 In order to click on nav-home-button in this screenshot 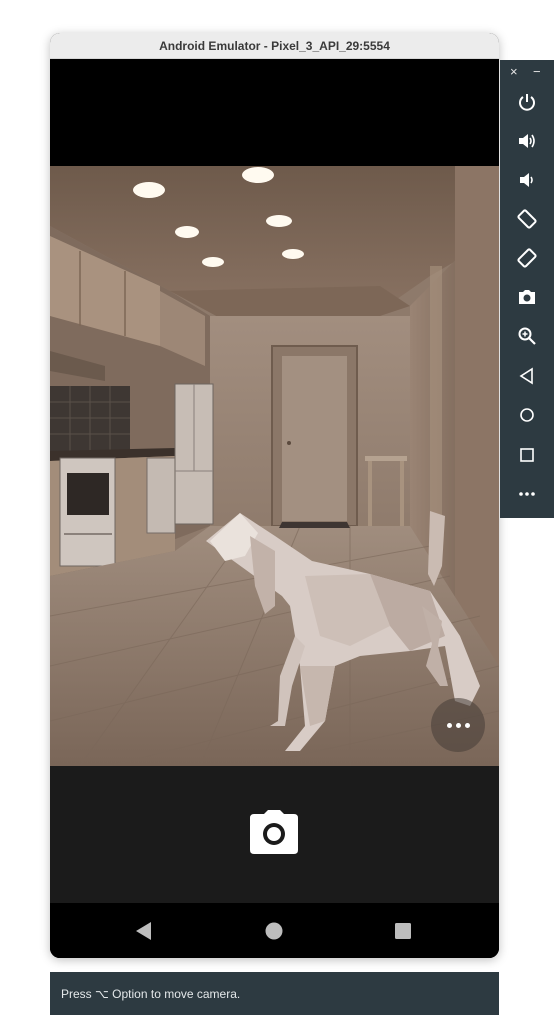, I will do `click(274, 931)`.